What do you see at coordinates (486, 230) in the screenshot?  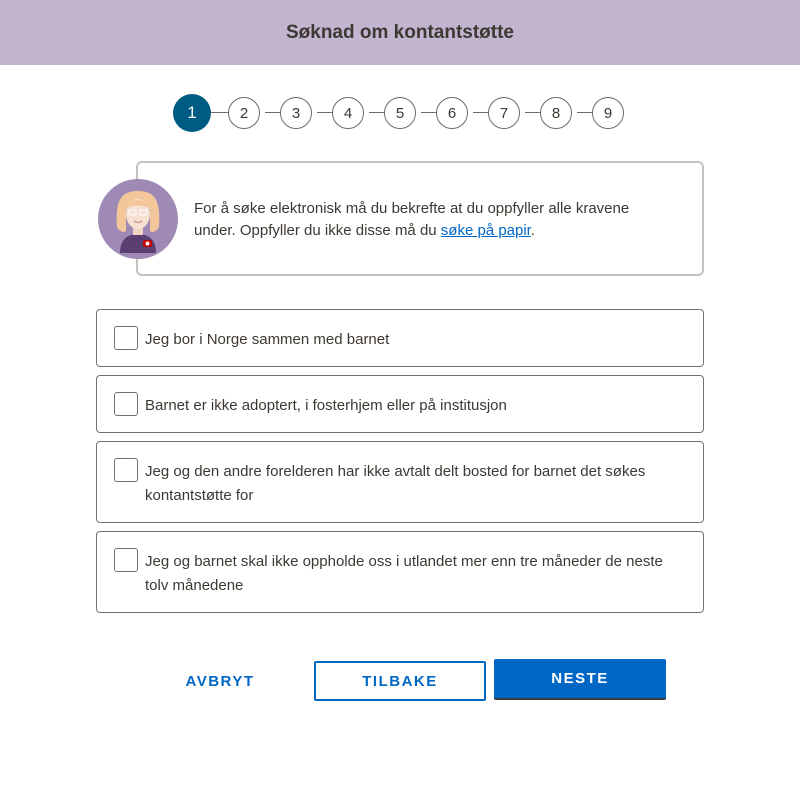 I see `paper-application-link: søke på papir` at bounding box center [486, 230].